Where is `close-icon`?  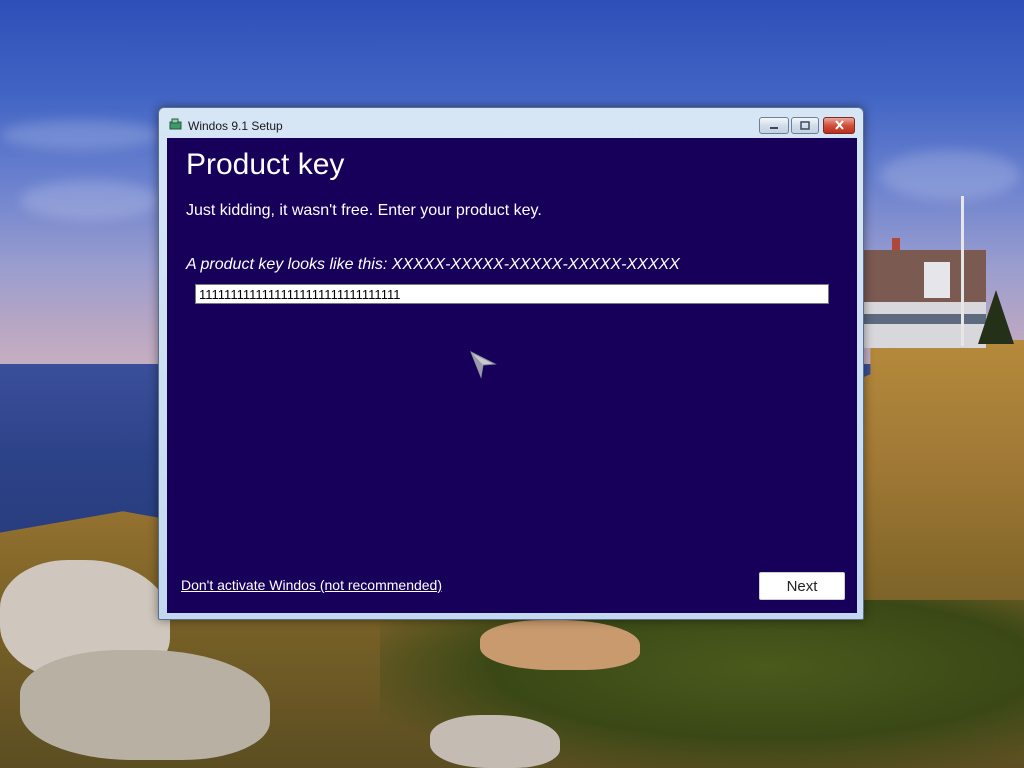 close-icon is located at coordinates (839, 126).